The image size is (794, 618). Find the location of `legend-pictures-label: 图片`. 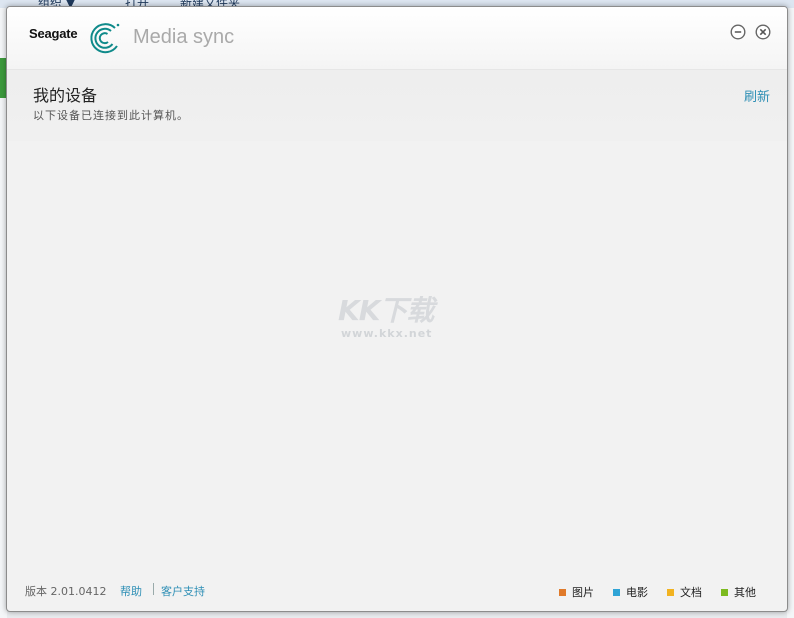

legend-pictures-label: 图片 is located at coordinates (583, 592).